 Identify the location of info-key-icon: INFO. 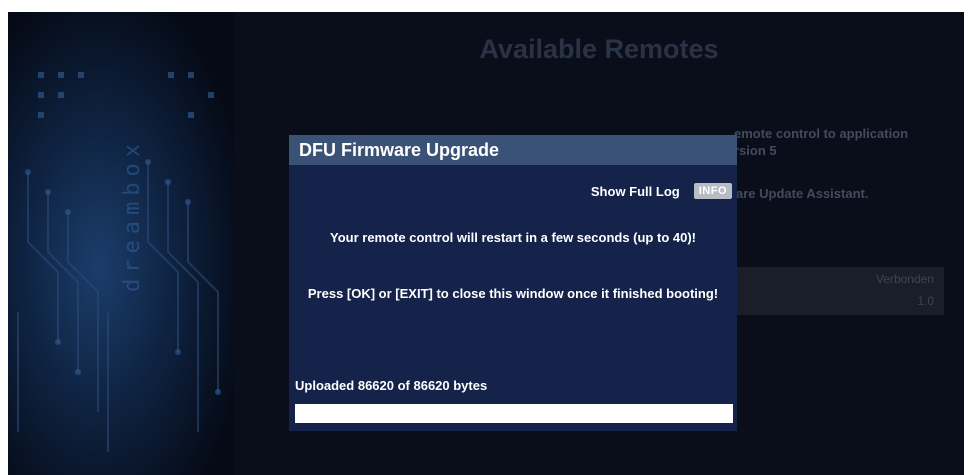
(712, 191).